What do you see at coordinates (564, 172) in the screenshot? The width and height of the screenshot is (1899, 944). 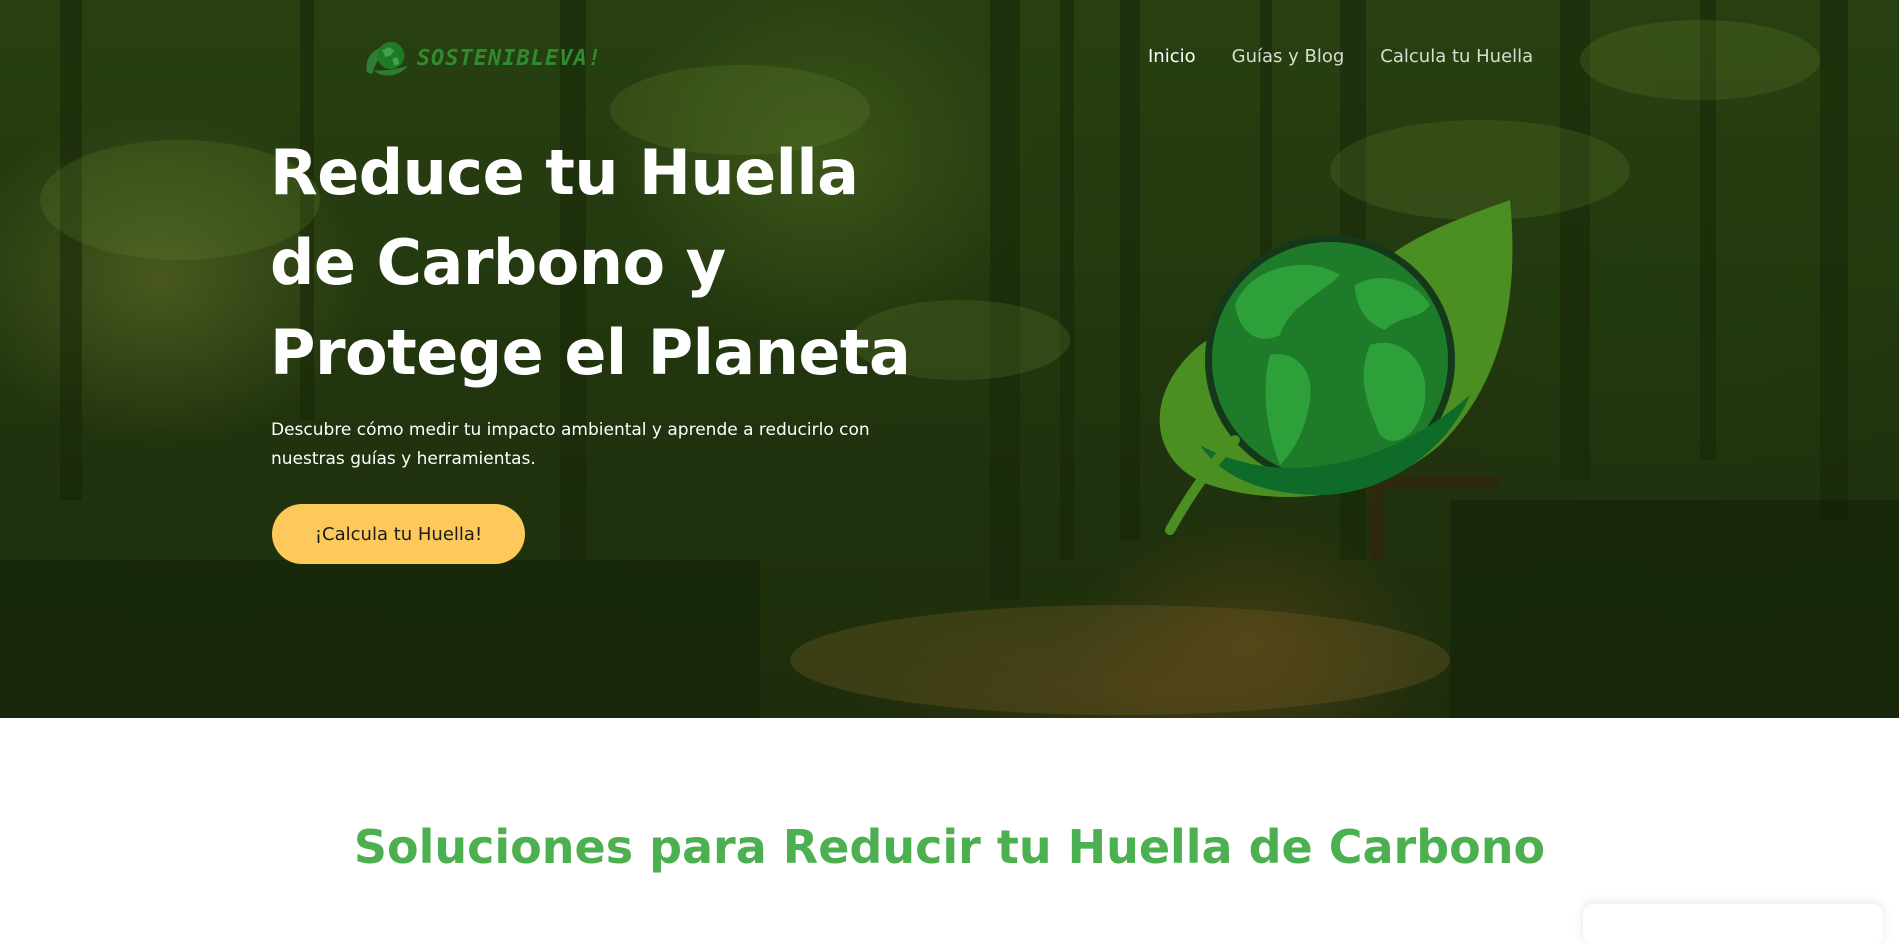 I see `hero-title-line-1: Reduce tu Huella` at bounding box center [564, 172].